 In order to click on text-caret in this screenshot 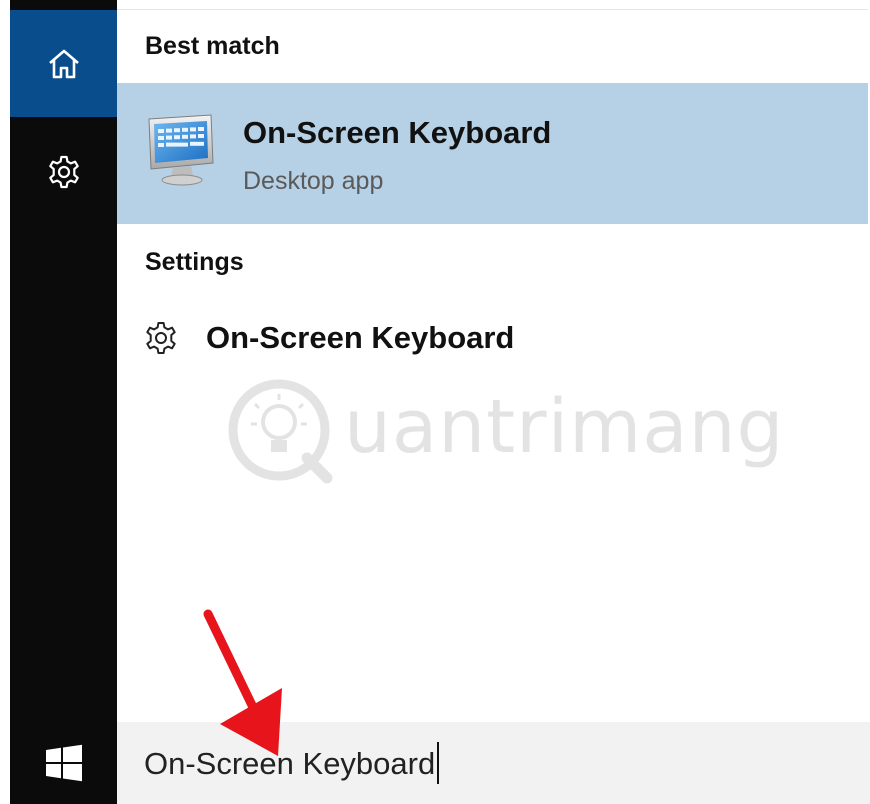, I will do `click(438, 763)`.